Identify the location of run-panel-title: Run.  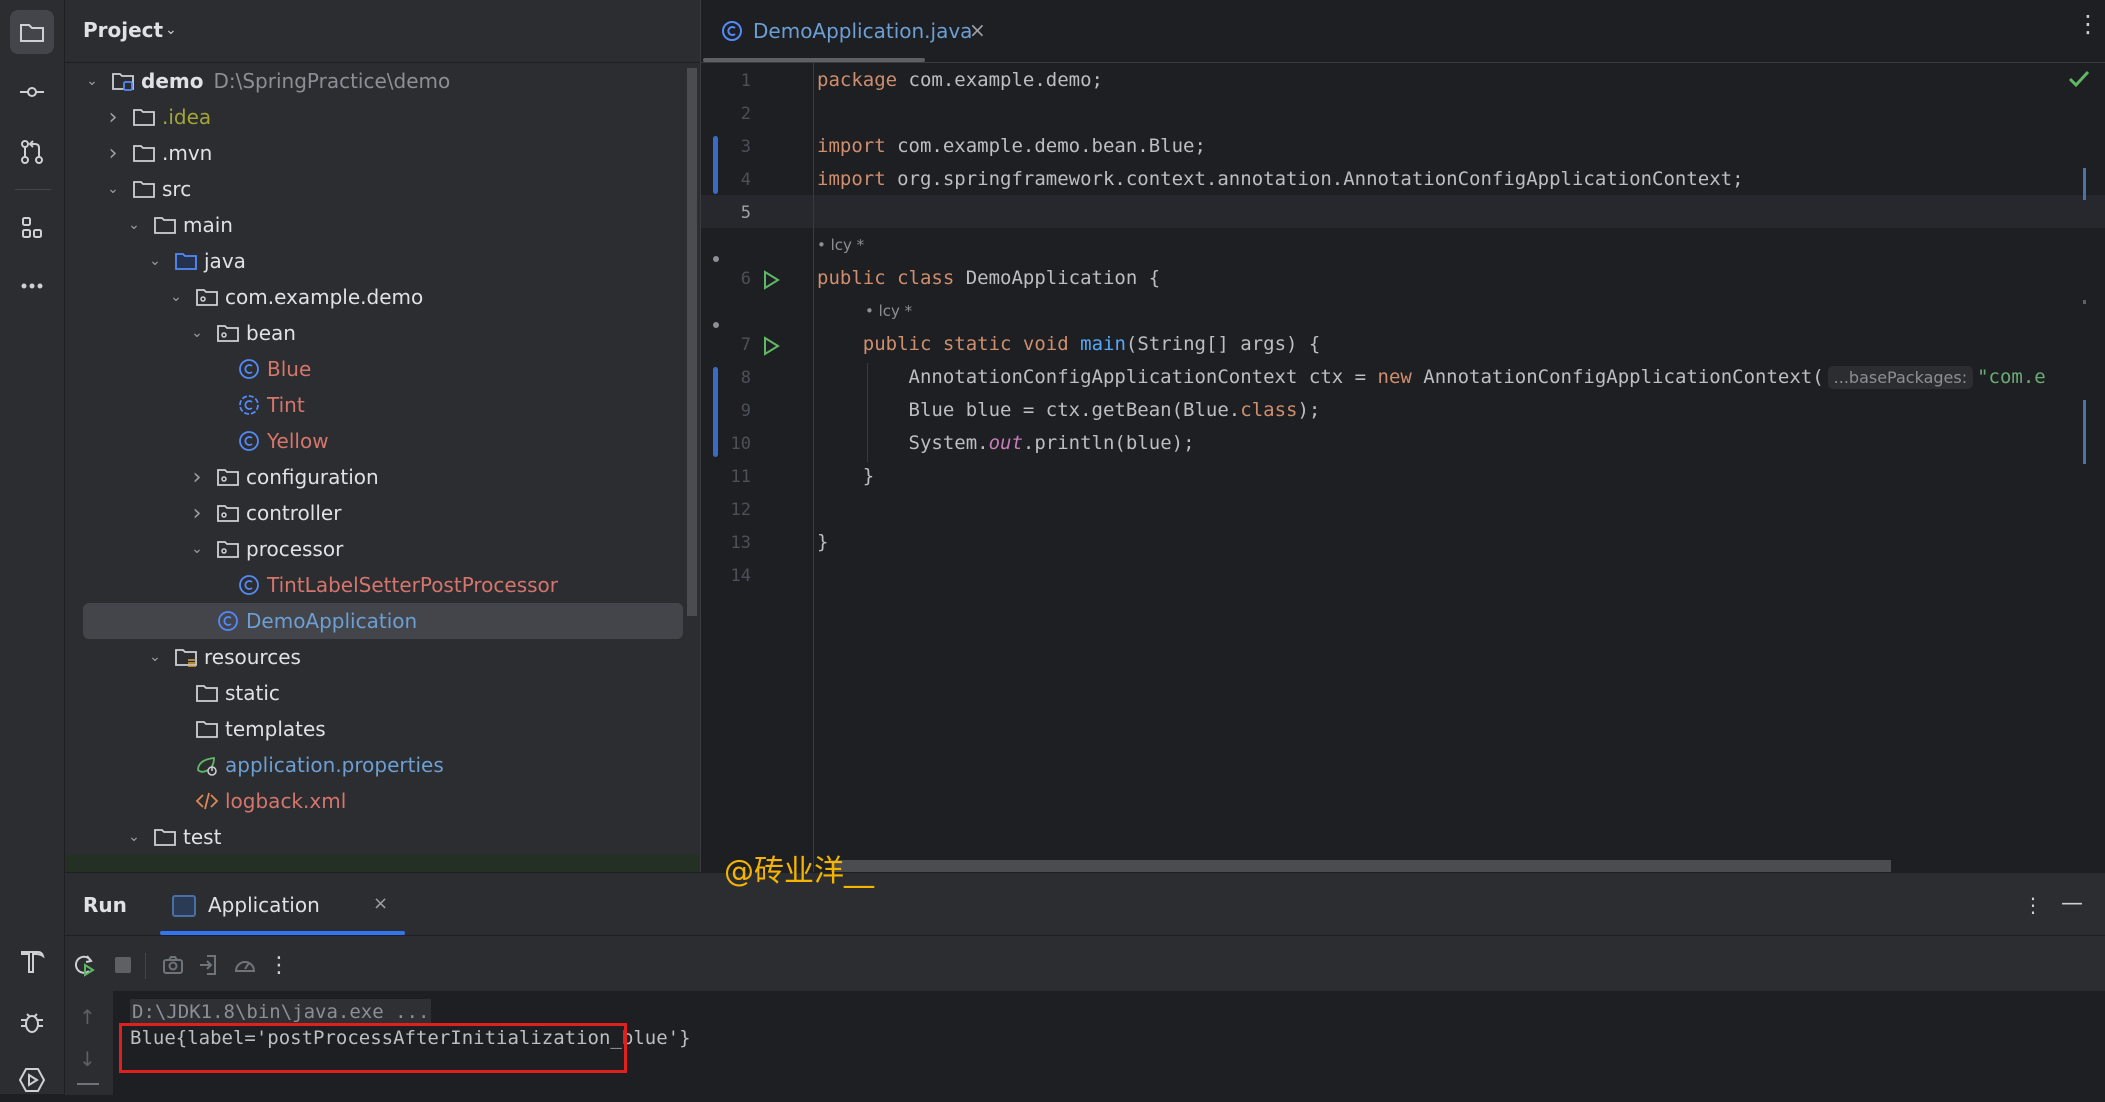
(105, 905).